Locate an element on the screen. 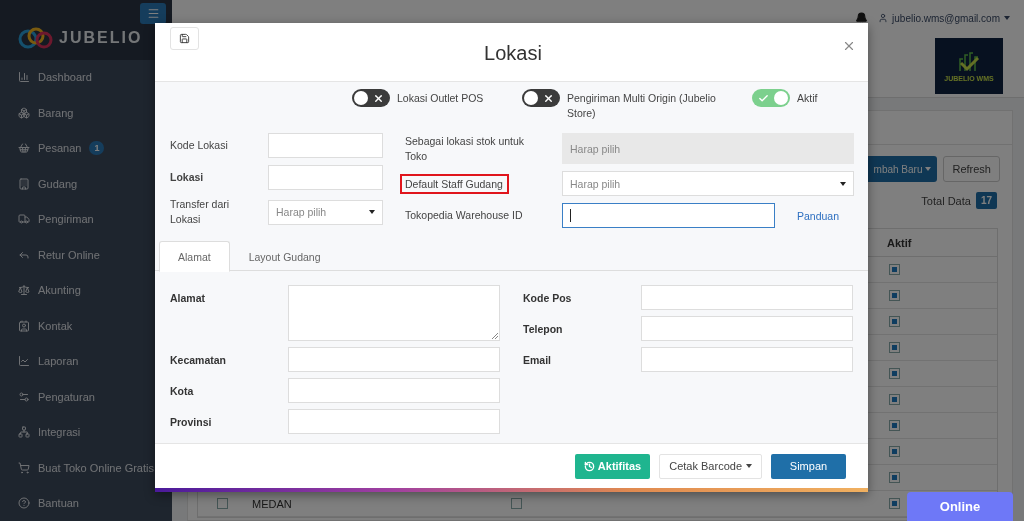 This screenshot has height=521, width=1024. menu-button is located at coordinates (153, 13).